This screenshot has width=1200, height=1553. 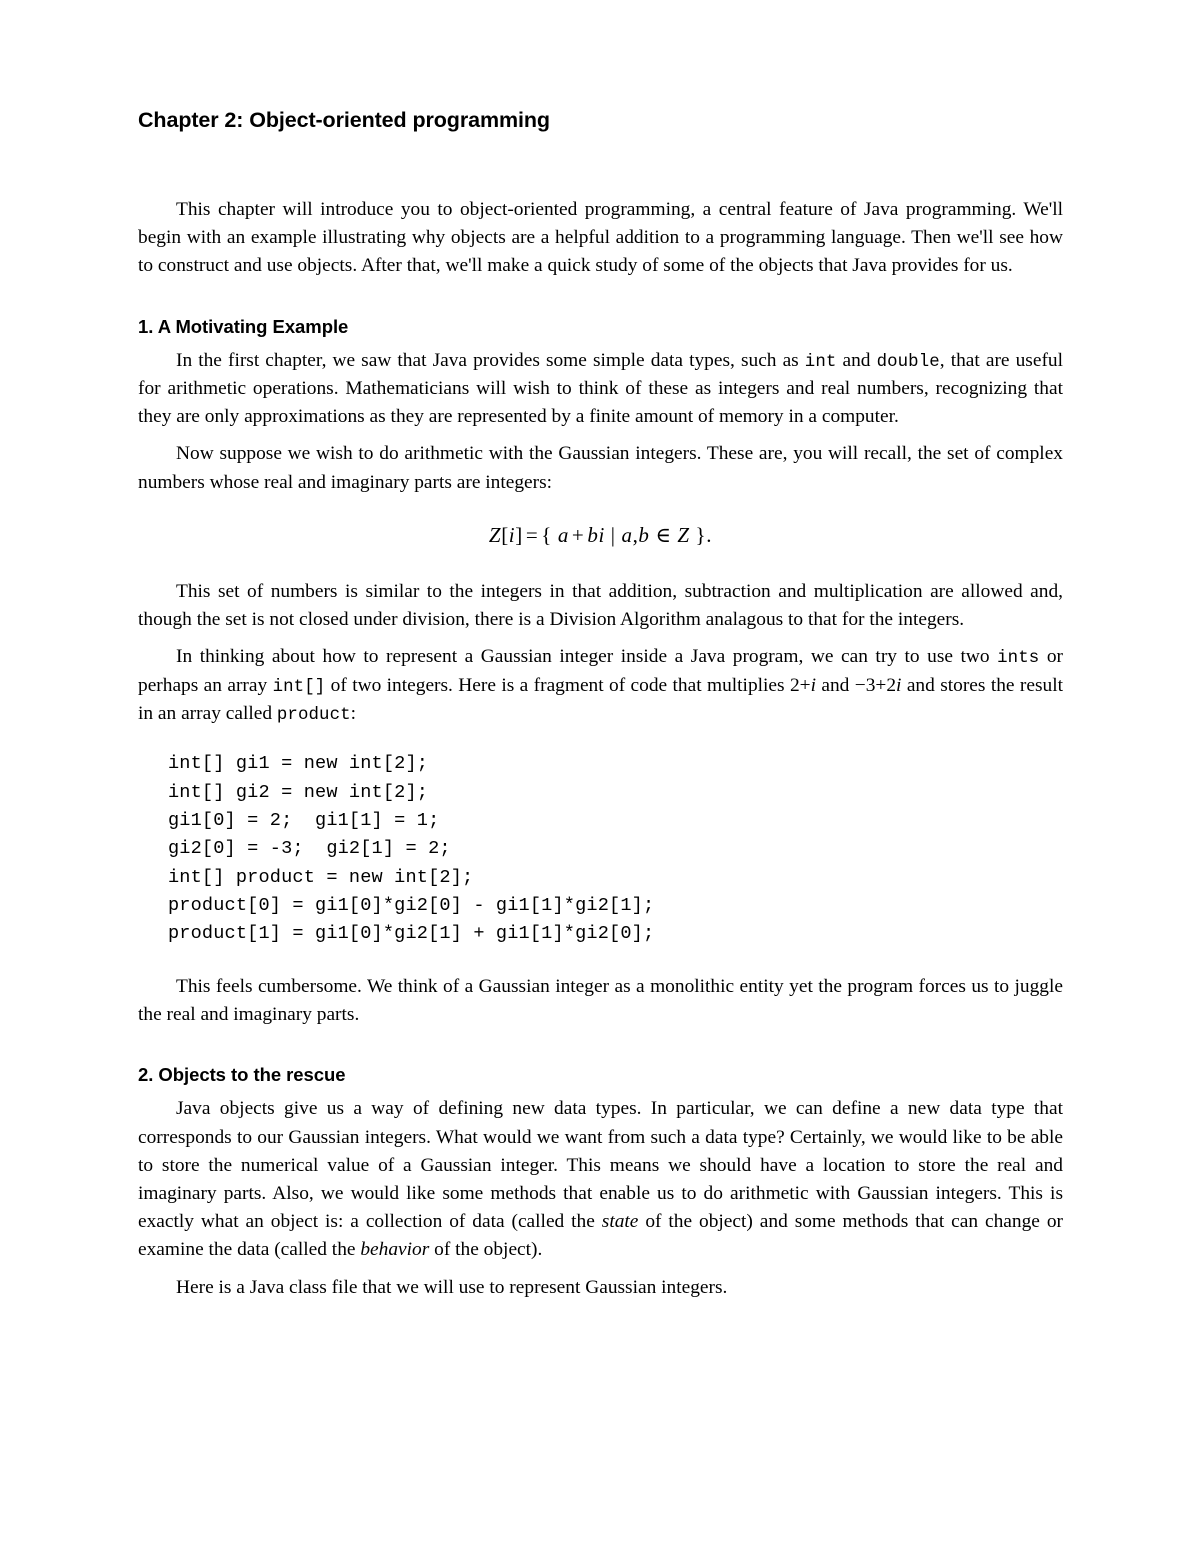 What do you see at coordinates (519, 534) in the screenshot?
I see `equation-bracket-close: ]` at bounding box center [519, 534].